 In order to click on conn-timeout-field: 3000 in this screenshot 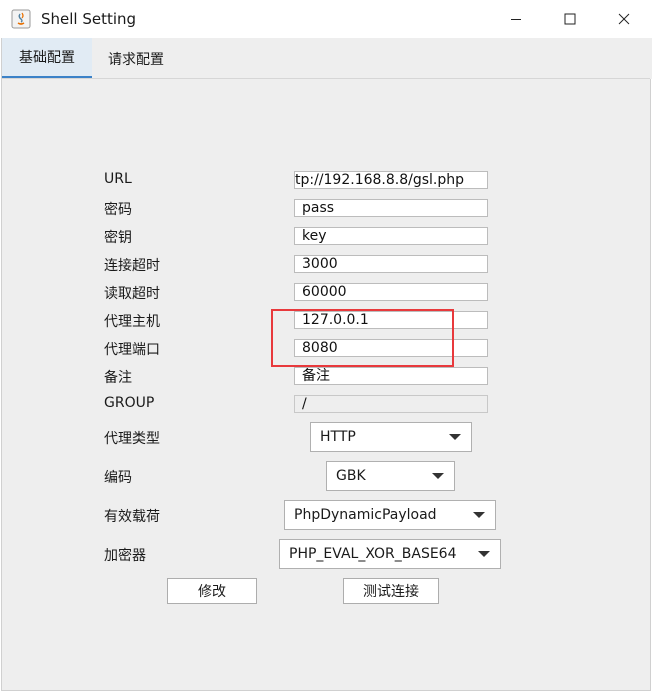, I will do `click(391, 264)`.